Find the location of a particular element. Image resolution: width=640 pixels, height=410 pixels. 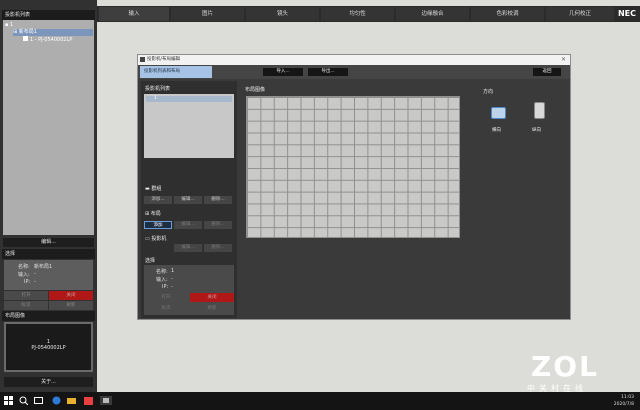

window-icon is located at coordinates (142, 59).